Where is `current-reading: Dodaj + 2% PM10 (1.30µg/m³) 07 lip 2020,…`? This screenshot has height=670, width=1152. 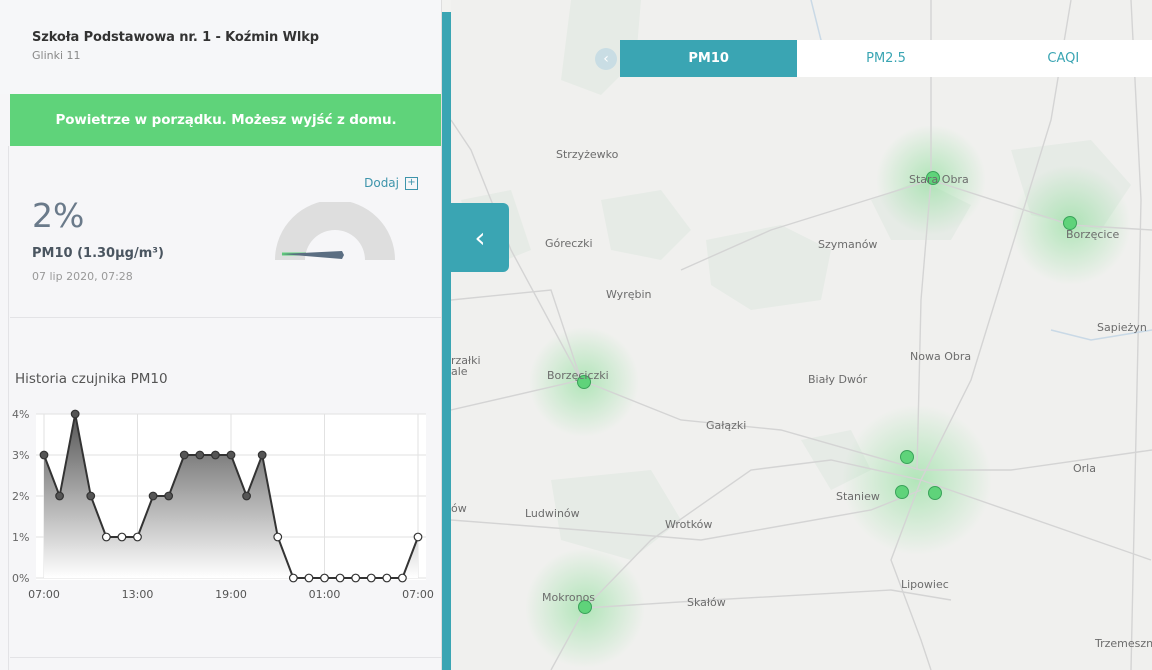 current-reading: Dodaj + 2% PM10 (1.30µg/m³) 07 lip 2020,… is located at coordinates (225, 232).